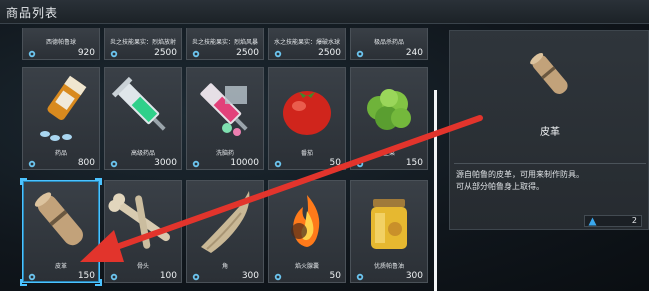 This screenshot has height=291, width=649. I want to click on item-price: 100, so click(168, 276).